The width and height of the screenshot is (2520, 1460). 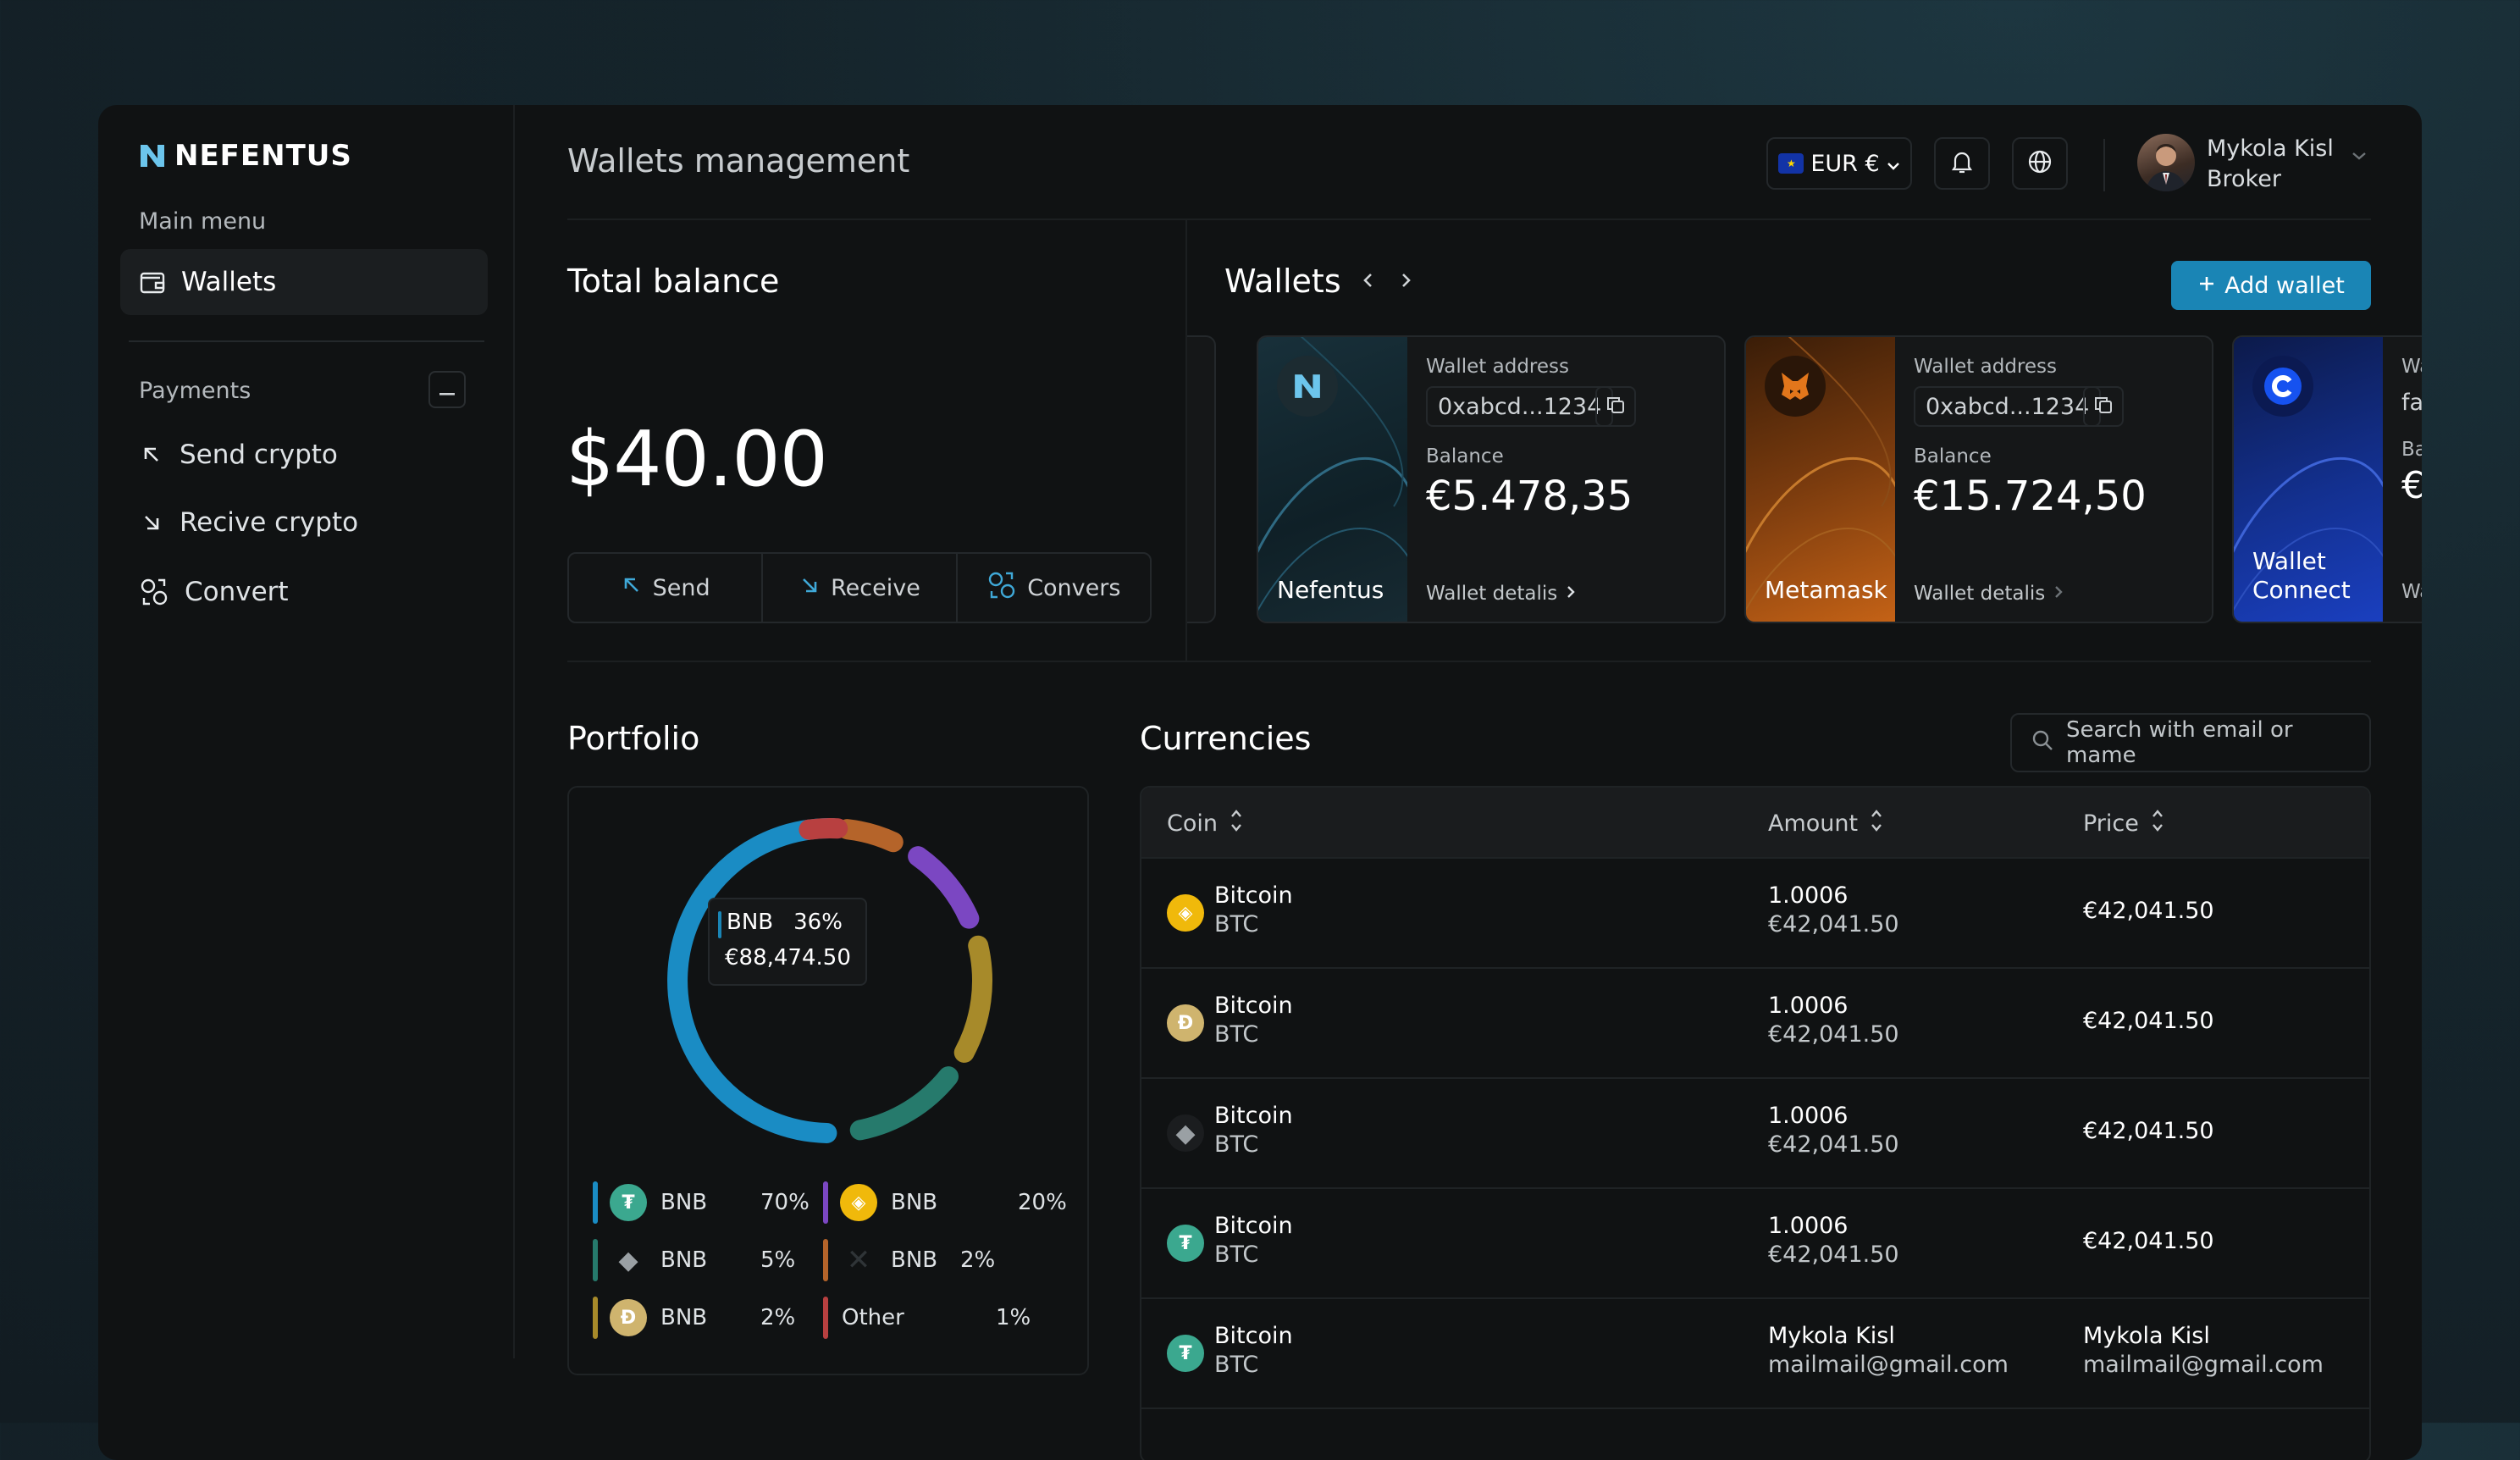 What do you see at coordinates (304, 592) in the screenshot?
I see `sidebar-item-convert: Convert` at bounding box center [304, 592].